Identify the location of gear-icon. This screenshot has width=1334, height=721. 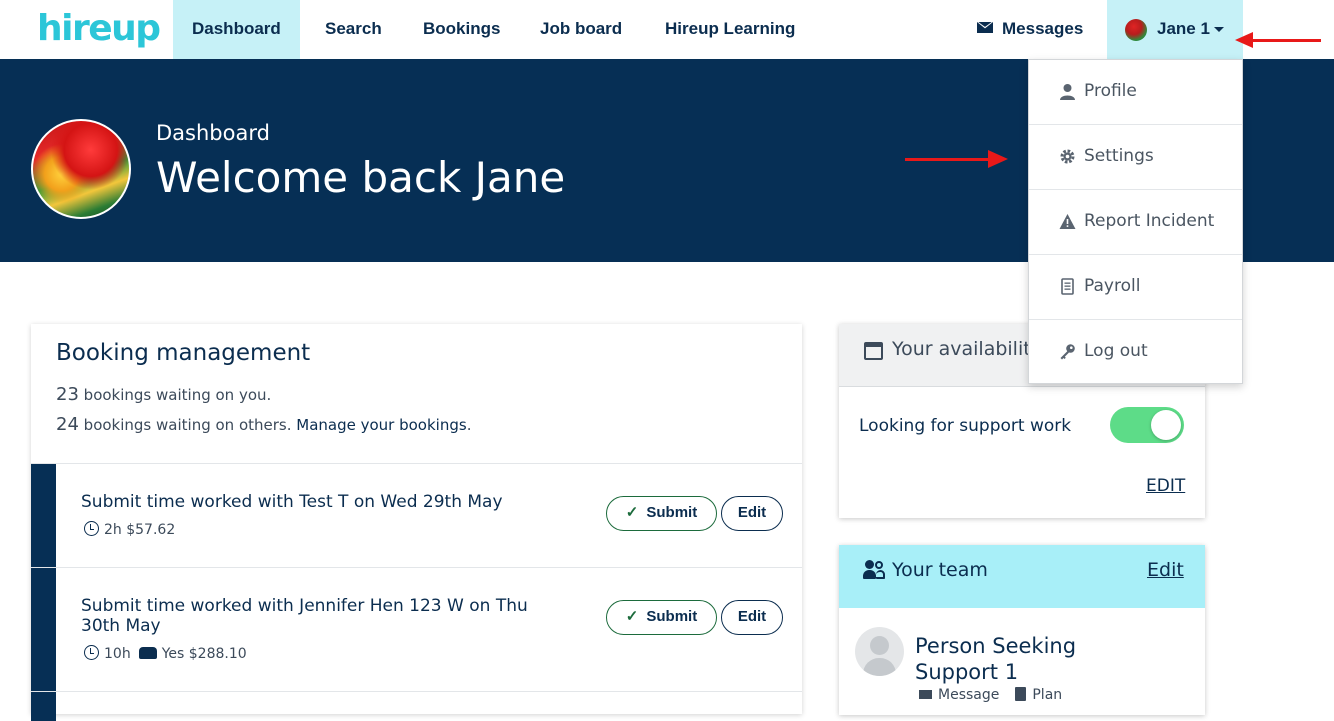
(1067, 156).